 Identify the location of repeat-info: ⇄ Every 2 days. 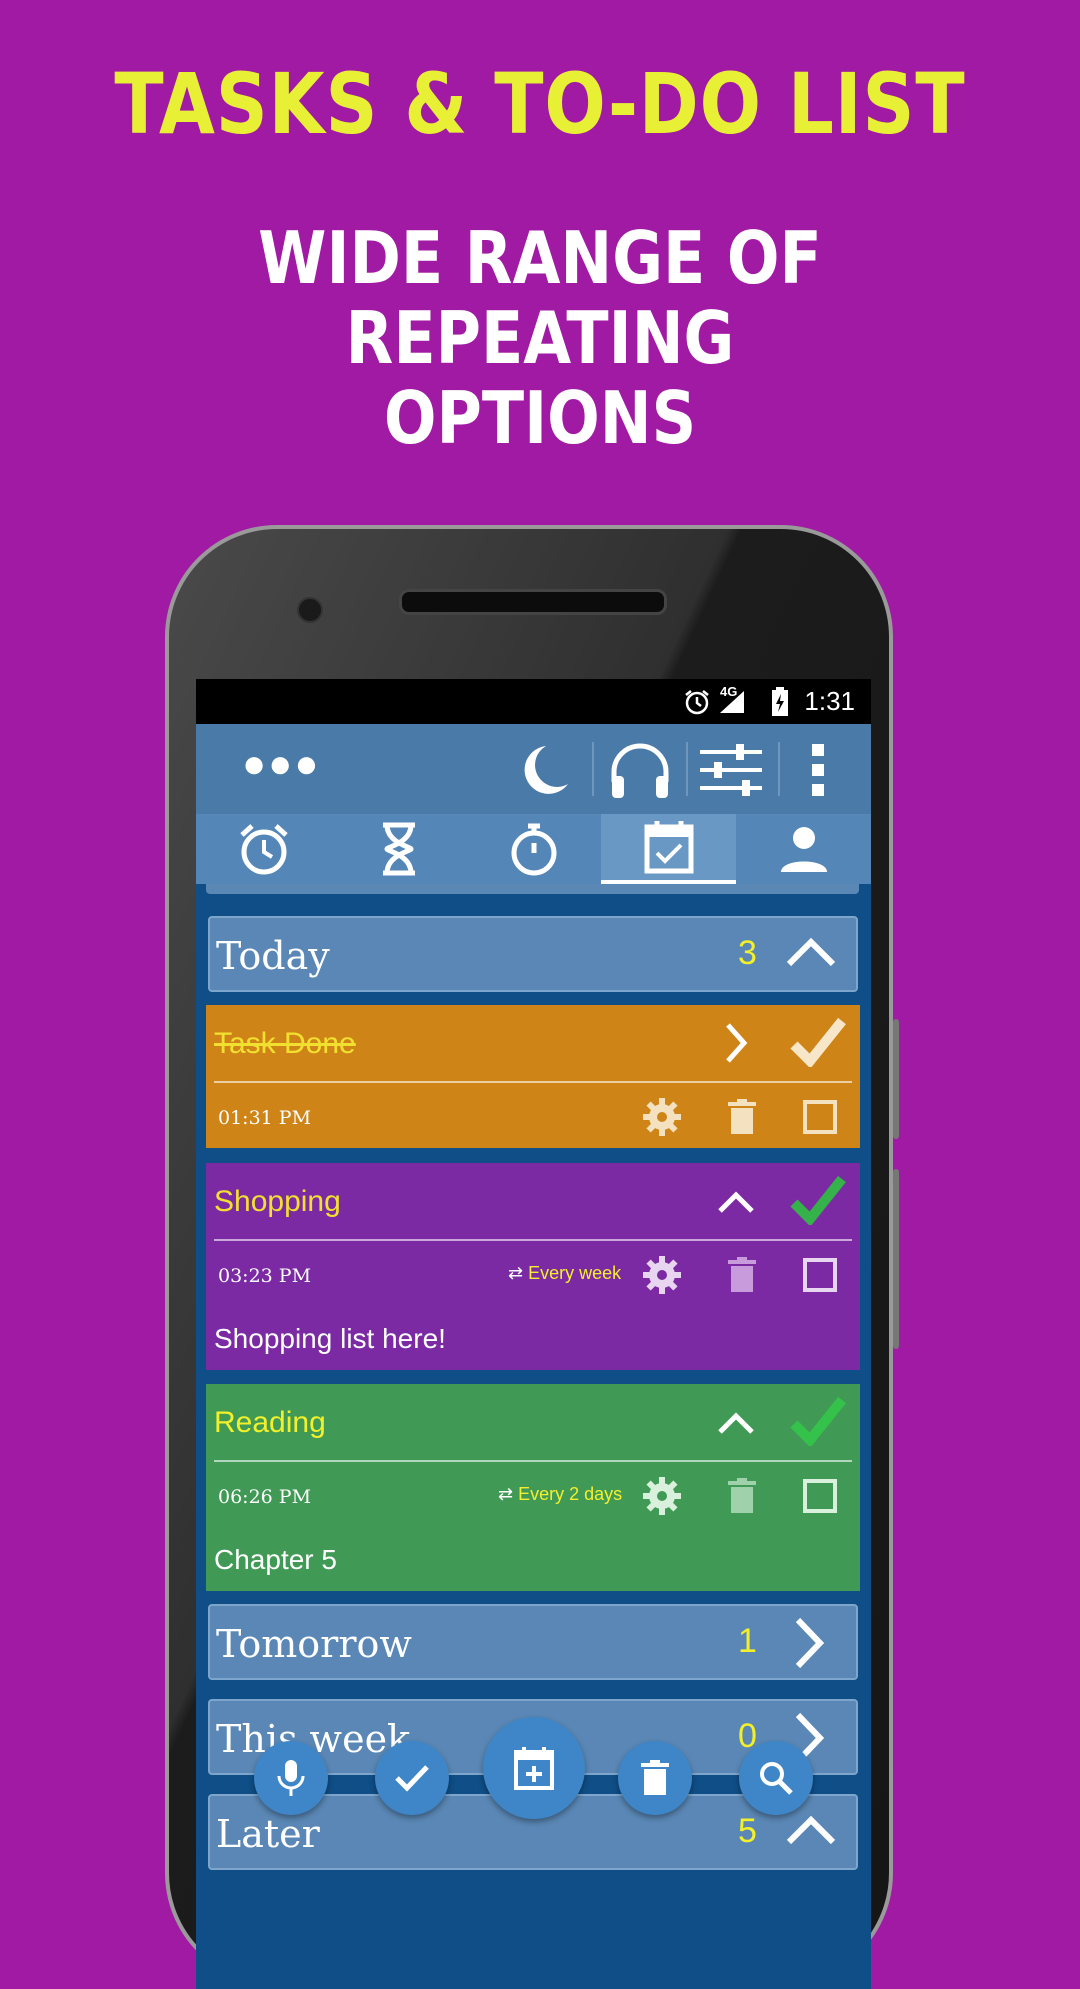
(560, 1494).